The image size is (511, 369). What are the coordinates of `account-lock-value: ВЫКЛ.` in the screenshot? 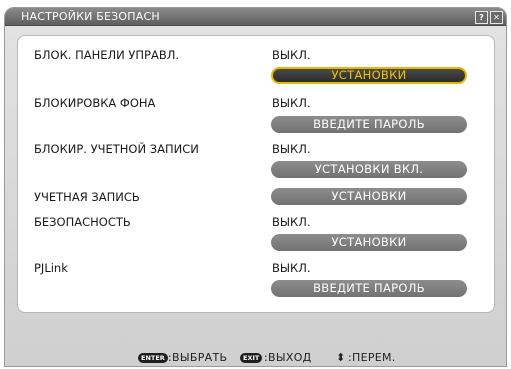 It's located at (291, 149).